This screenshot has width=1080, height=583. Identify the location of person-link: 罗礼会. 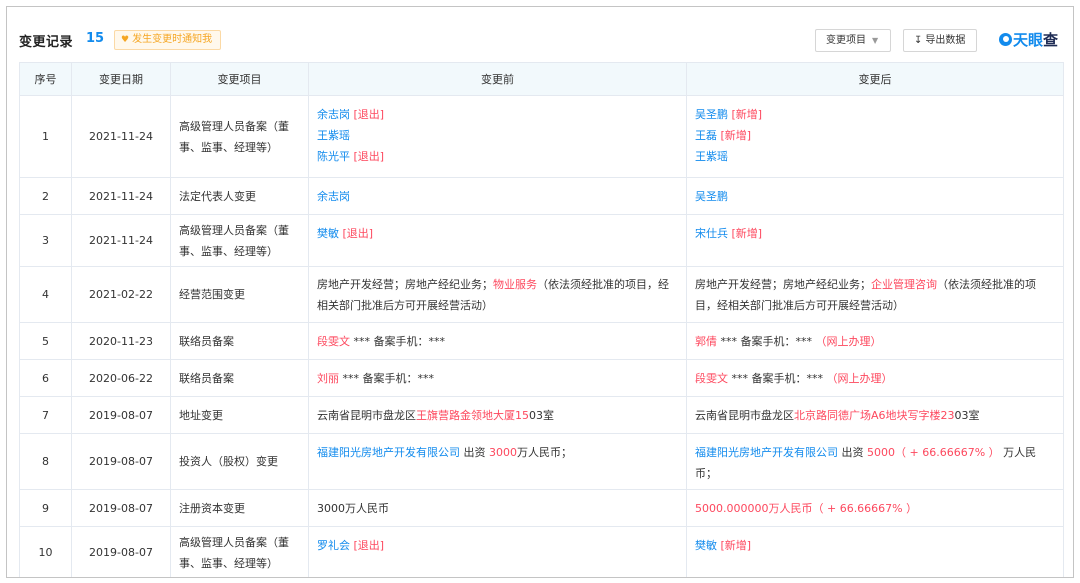
(333, 545).